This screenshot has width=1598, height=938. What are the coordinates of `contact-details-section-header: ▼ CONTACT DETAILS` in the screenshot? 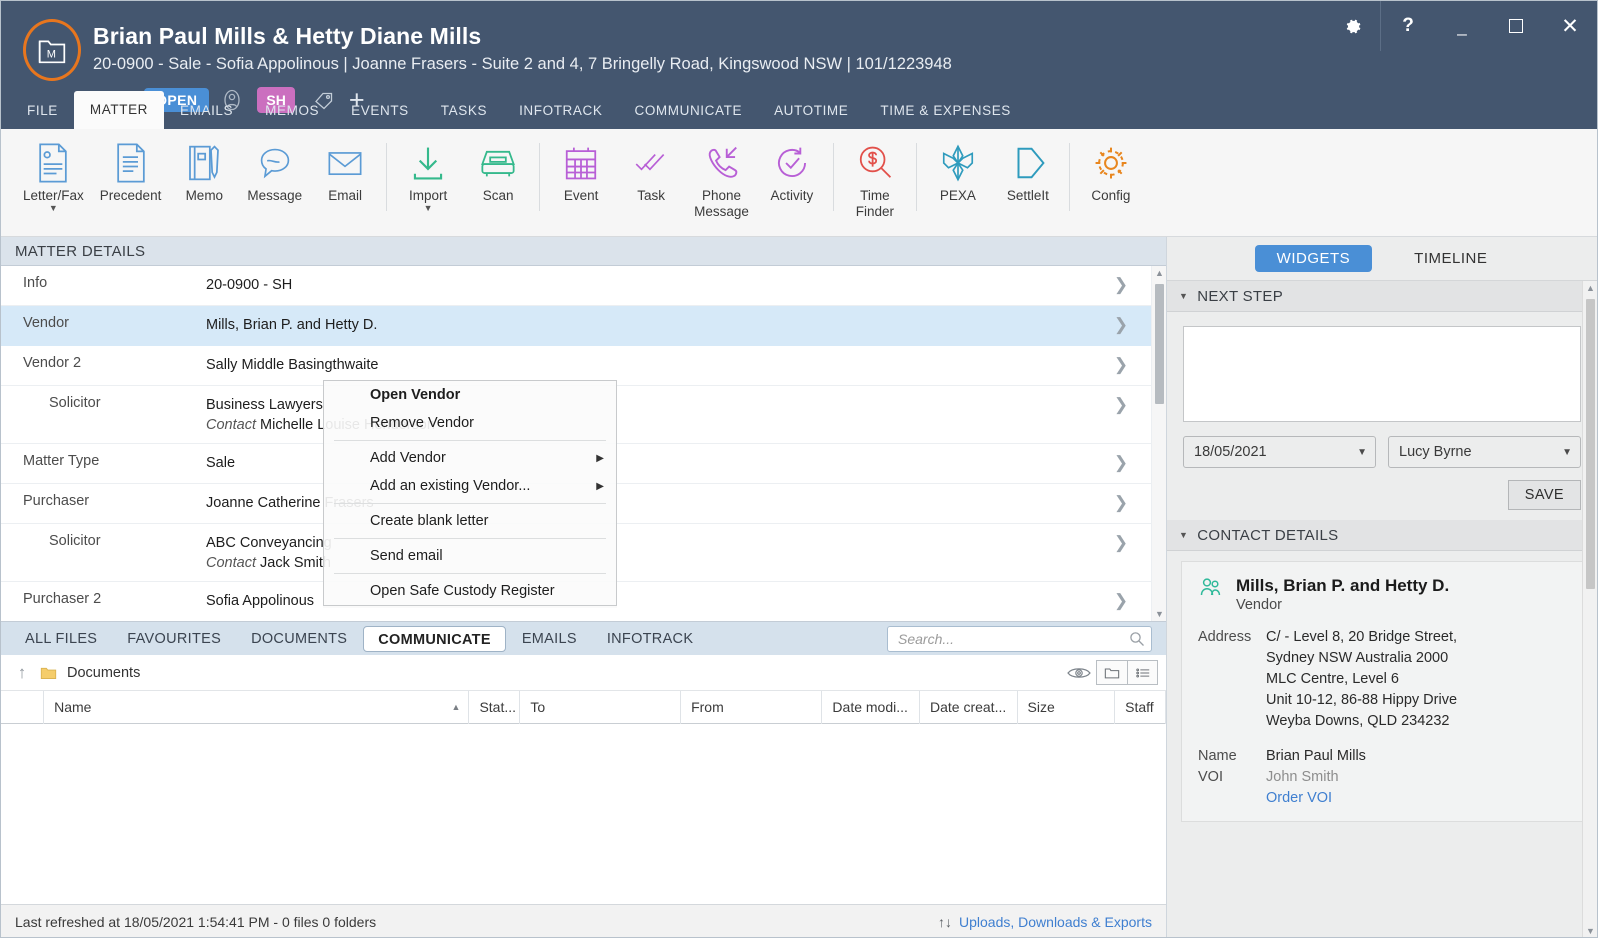 It's located at (1382, 535).